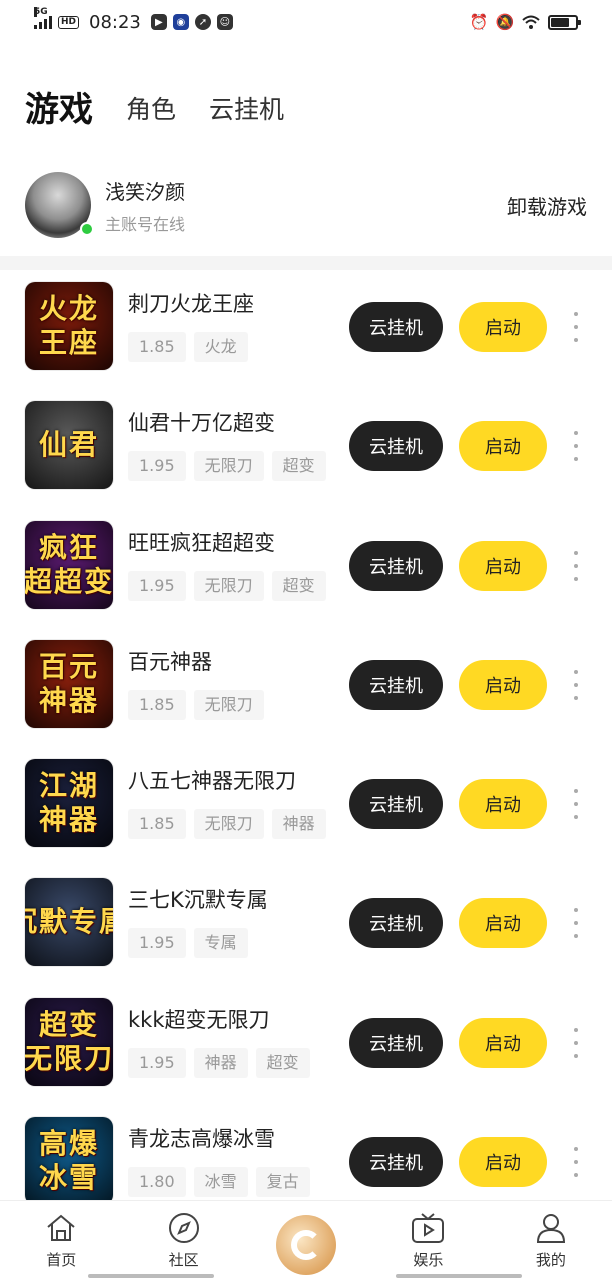 This screenshot has width=612, height=1280. What do you see at coordinates (459, 1276) in the screenshot?
I see `home-indicator-right` at bounding box center [459, 1276].